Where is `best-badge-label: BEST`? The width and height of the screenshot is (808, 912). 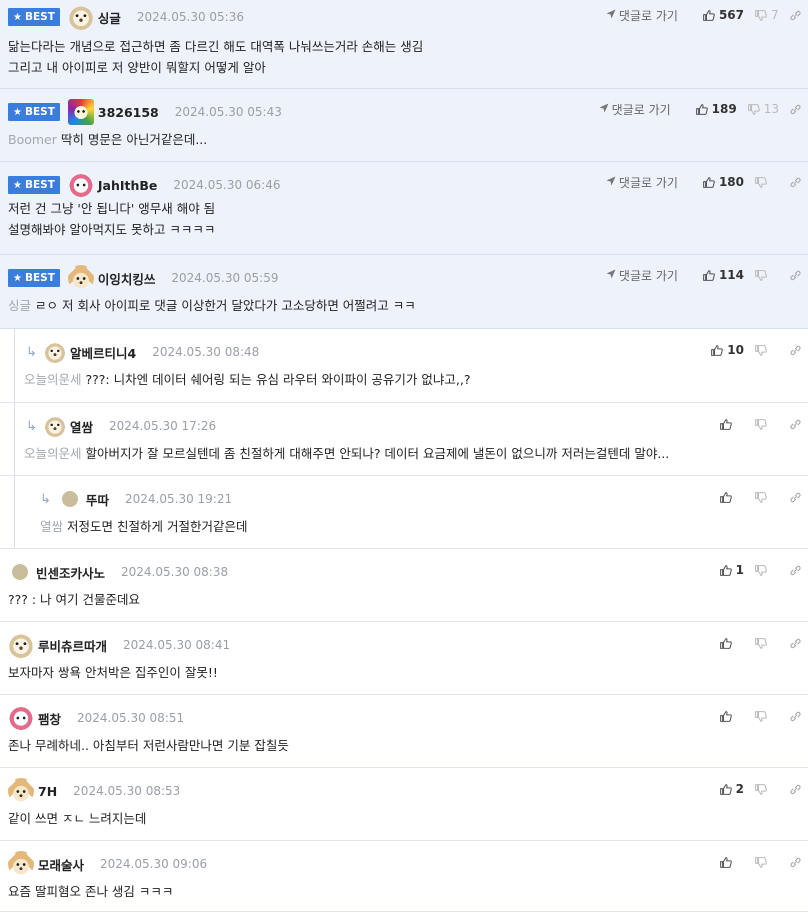
best-badge-label: BEST is located at coordinates (39, 185).